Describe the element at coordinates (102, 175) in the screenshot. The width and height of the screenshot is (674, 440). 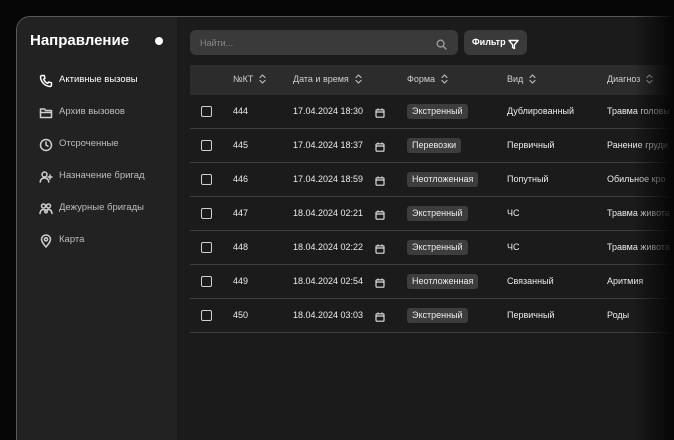
I see `sidebar-item-label: Назначение бригад` at that location.